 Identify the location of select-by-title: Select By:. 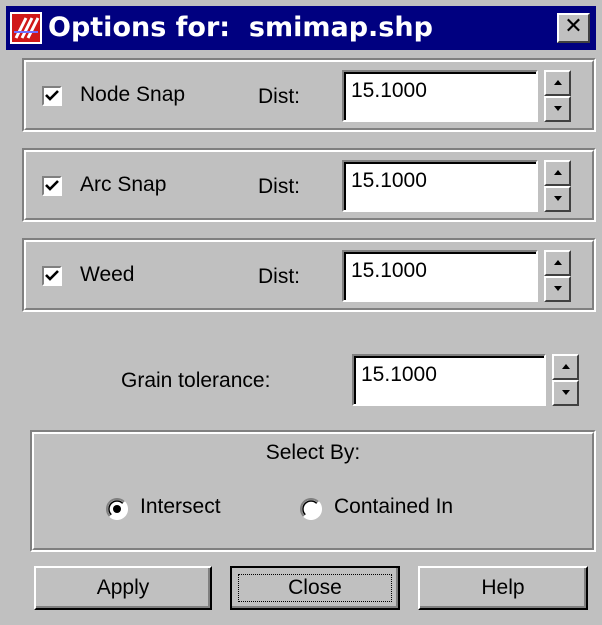
(313, 452).